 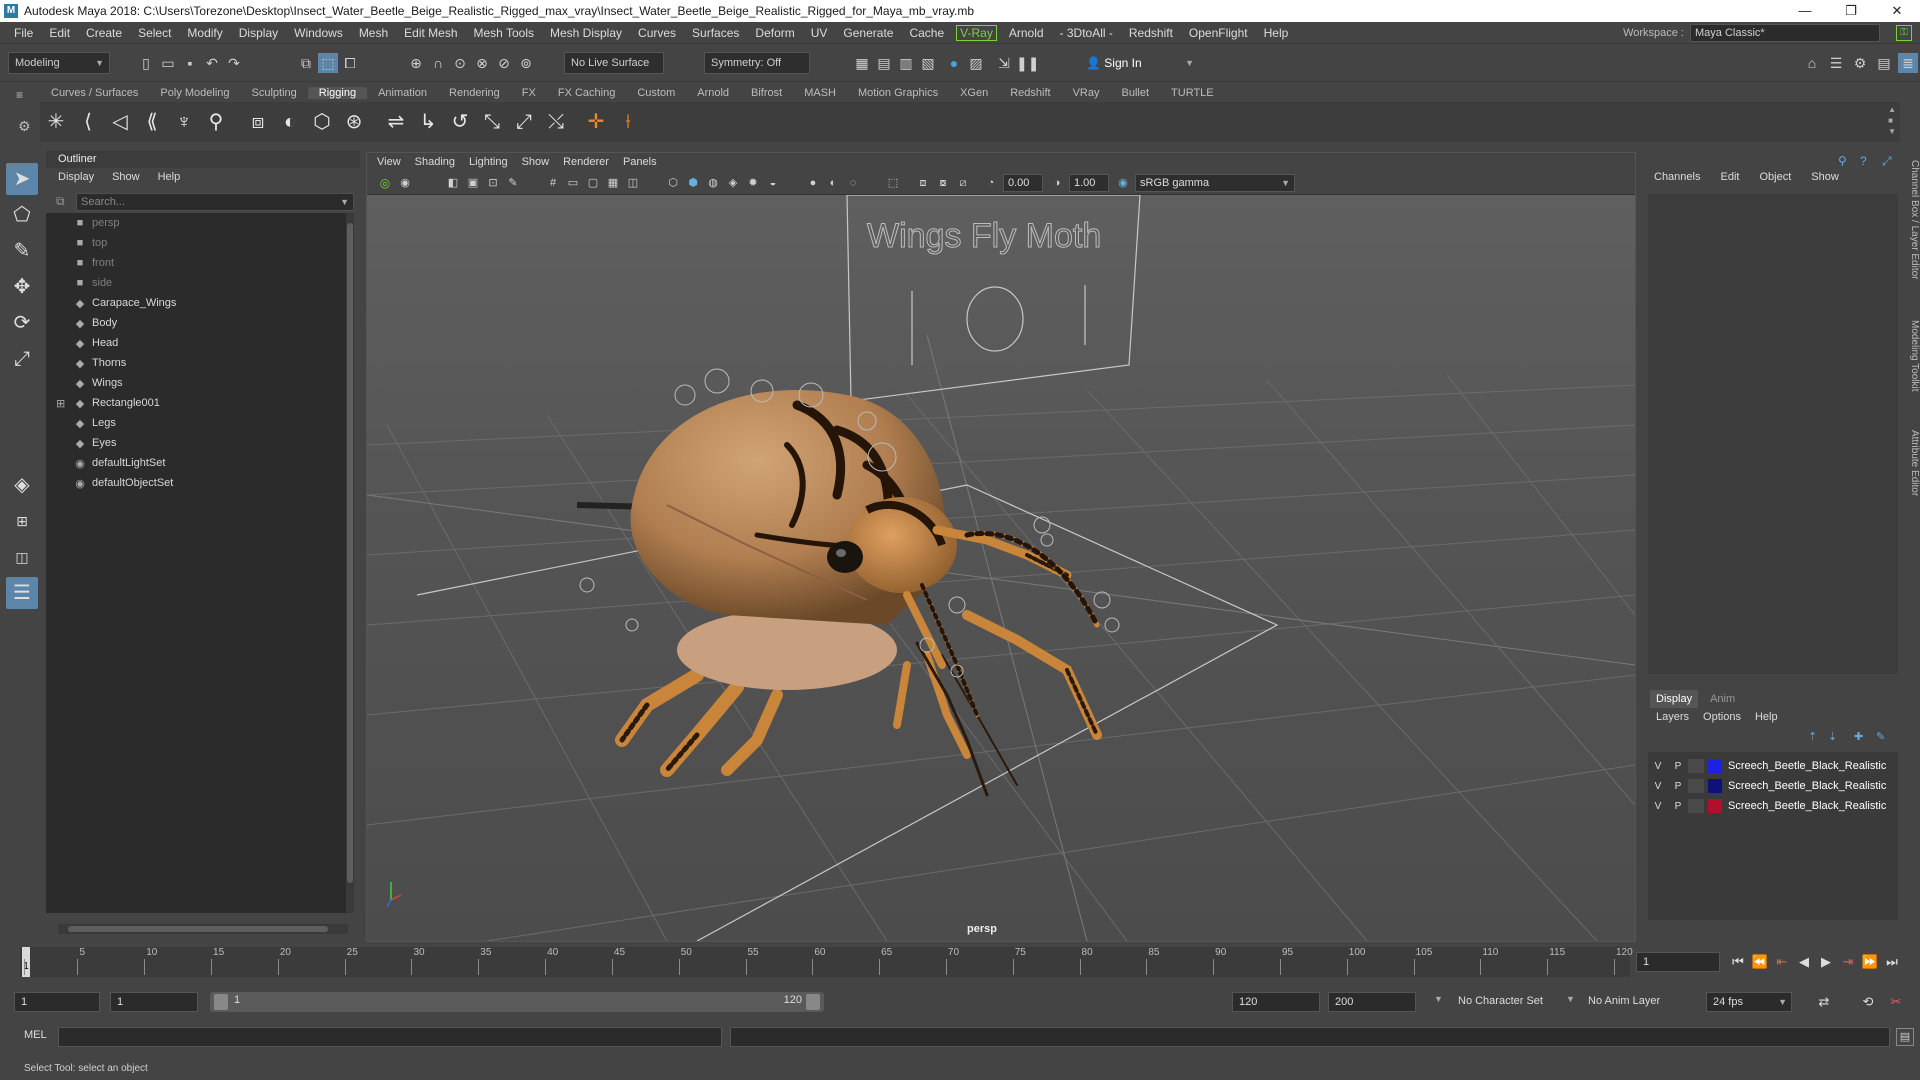 I want to click on side-tab-channel-box: Channel Box / Layer Editor, so click(x=1912, y=220).